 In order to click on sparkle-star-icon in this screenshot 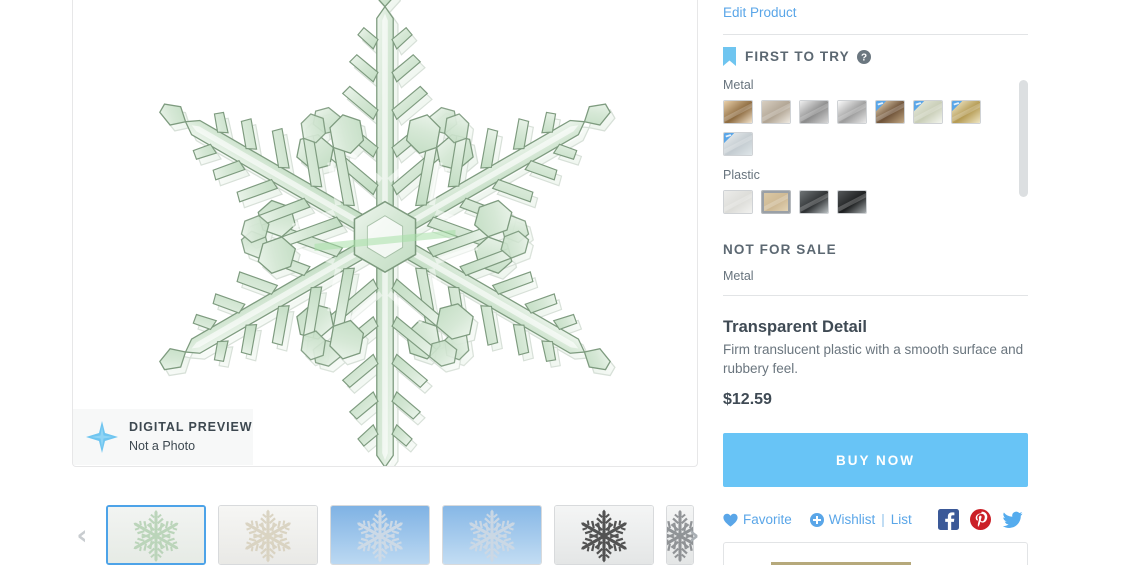, I will do `click(102, 437)`.